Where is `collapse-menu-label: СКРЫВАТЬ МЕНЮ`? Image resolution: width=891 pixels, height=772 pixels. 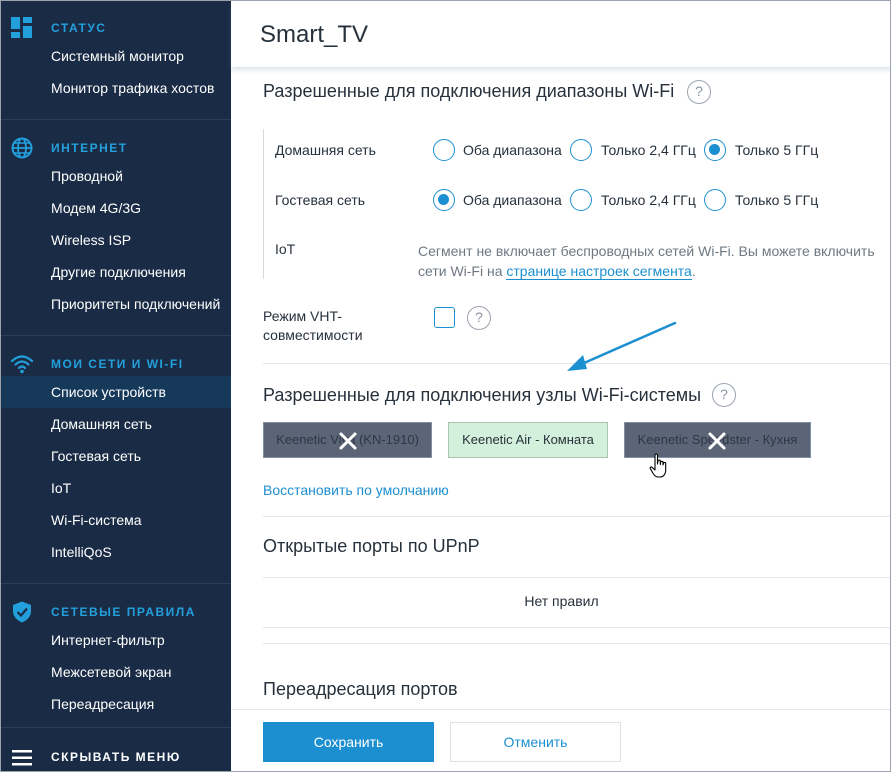
collapse-menu-label: СКРЫВАТЬ МЕНЮ is located at coordinates (116, 757).